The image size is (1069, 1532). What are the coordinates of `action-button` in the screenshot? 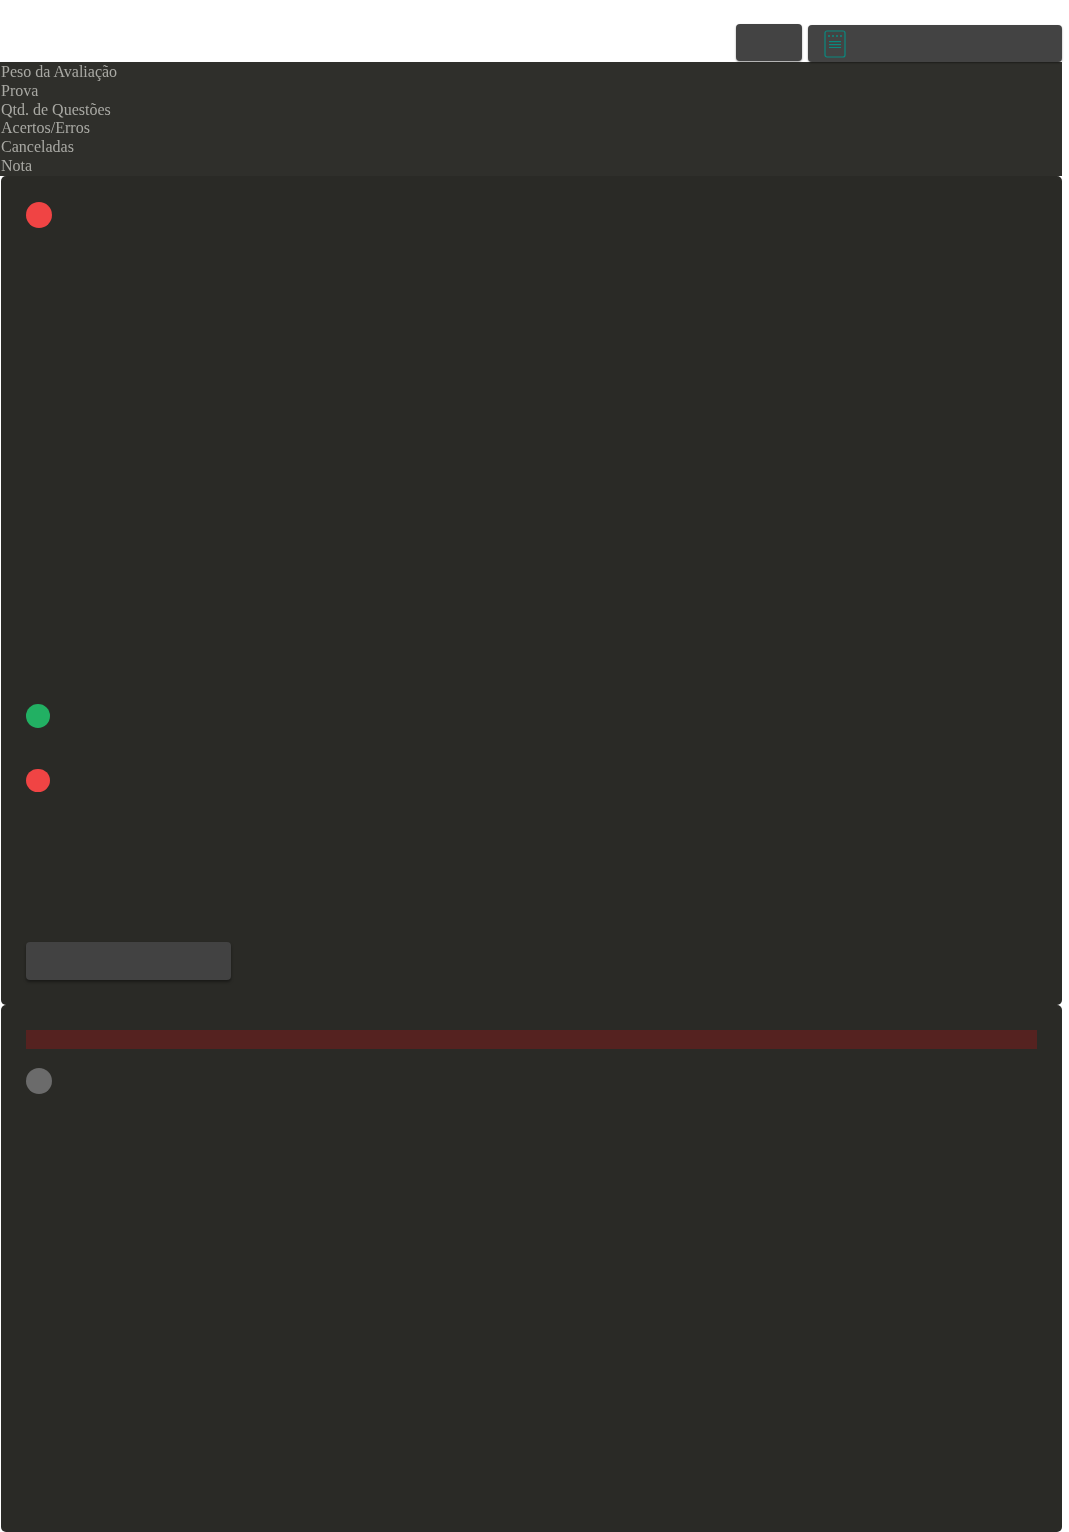 It's located at (128, 961).